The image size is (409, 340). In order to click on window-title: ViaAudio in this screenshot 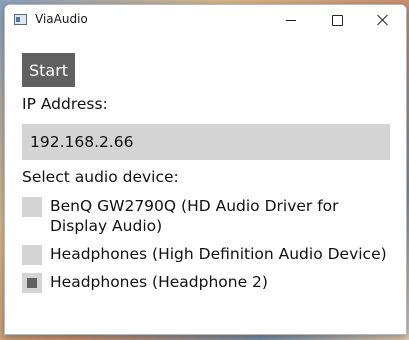, I will do `click(61, 19)`.